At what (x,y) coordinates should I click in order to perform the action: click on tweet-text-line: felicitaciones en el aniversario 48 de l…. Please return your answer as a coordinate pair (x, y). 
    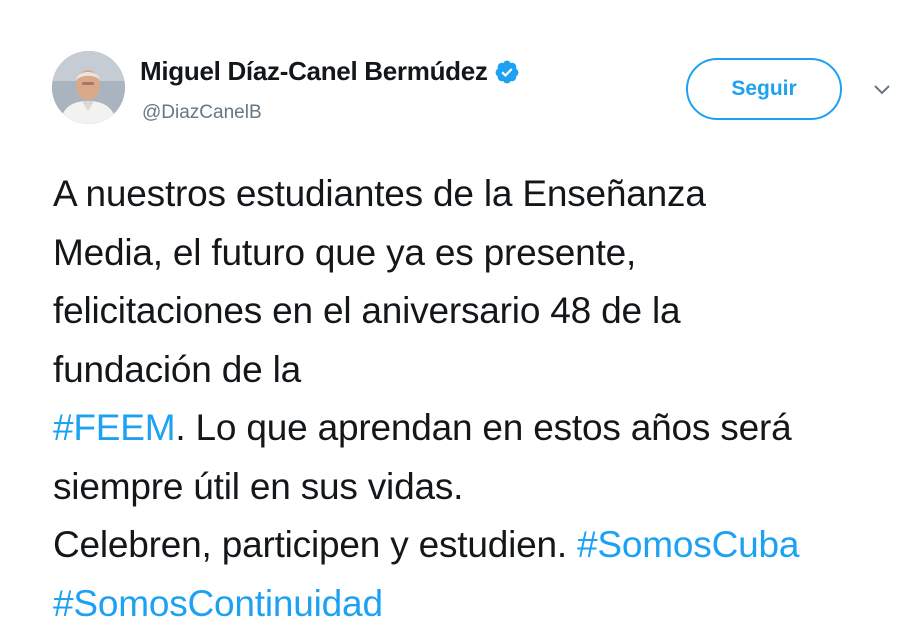
    Looking at the image, I should click on (473, 311).